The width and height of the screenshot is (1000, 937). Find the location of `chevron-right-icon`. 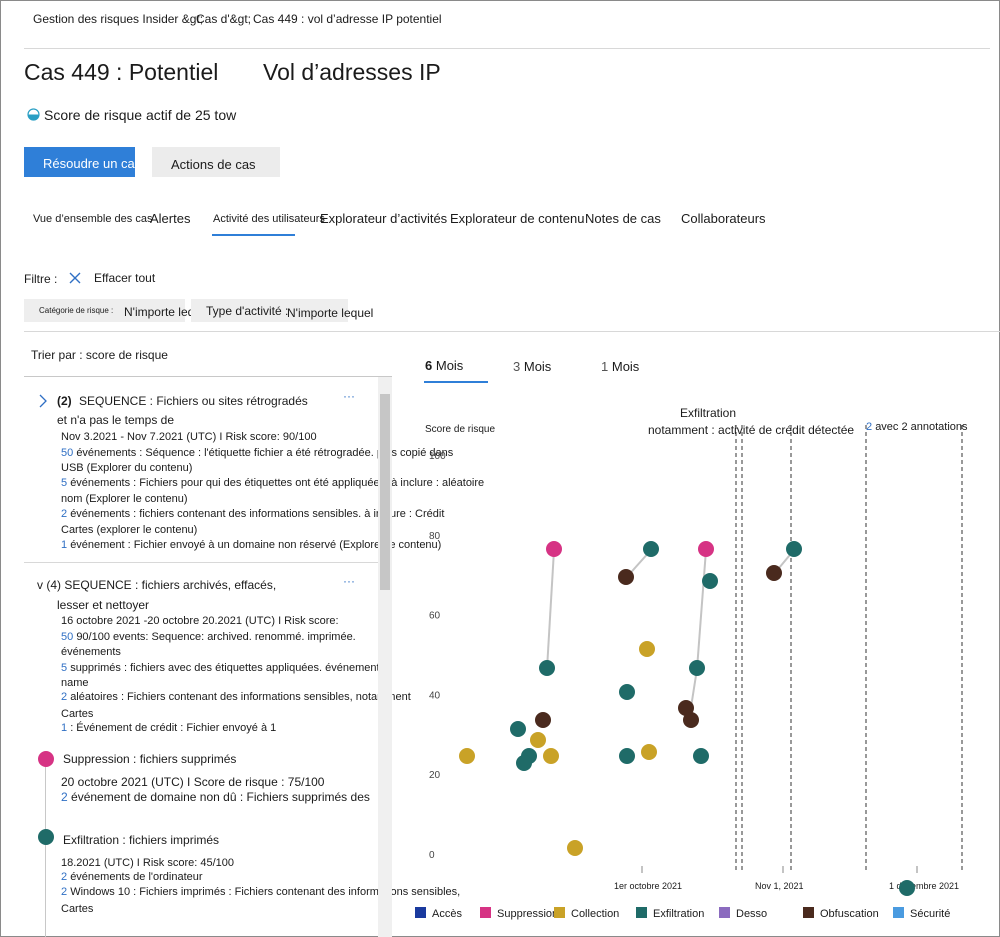

chevron-right-icon is located at coordinates (43, 401).